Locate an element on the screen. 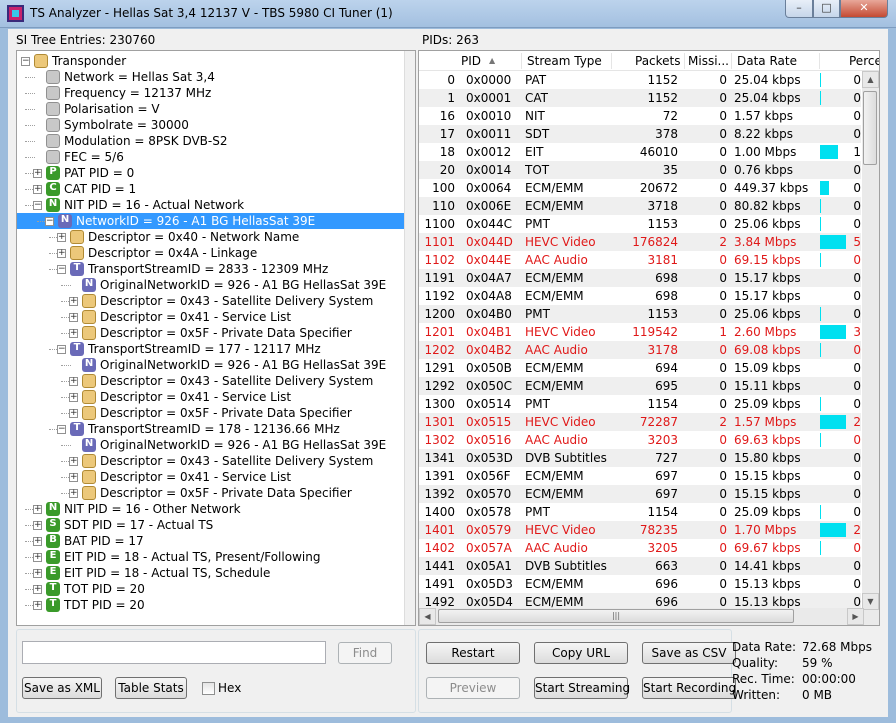 The width and height of the screenshot is (896, 723). pid-row: 1102 0x044E AAC Audio 3181 0 69.15 kbps 0 is located at coordinates (640, 260).